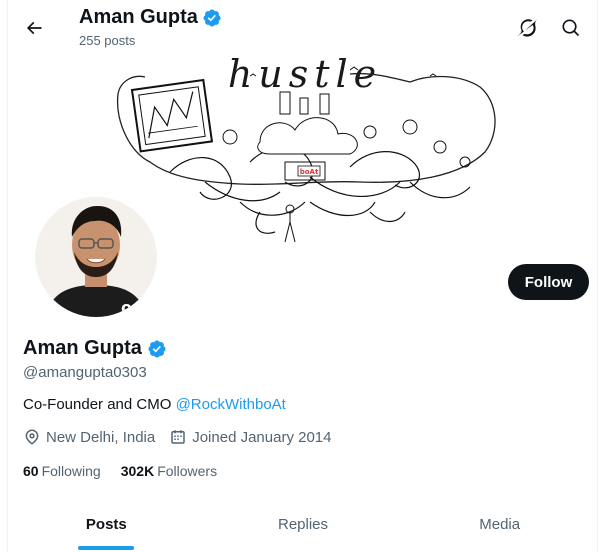 This screenshot has height=552, width=605. What do you see at coordinates (231, 404) in the screenshot?
I see `bio-mention-link: @RockWithboAt` at bounding box center [231, 404].